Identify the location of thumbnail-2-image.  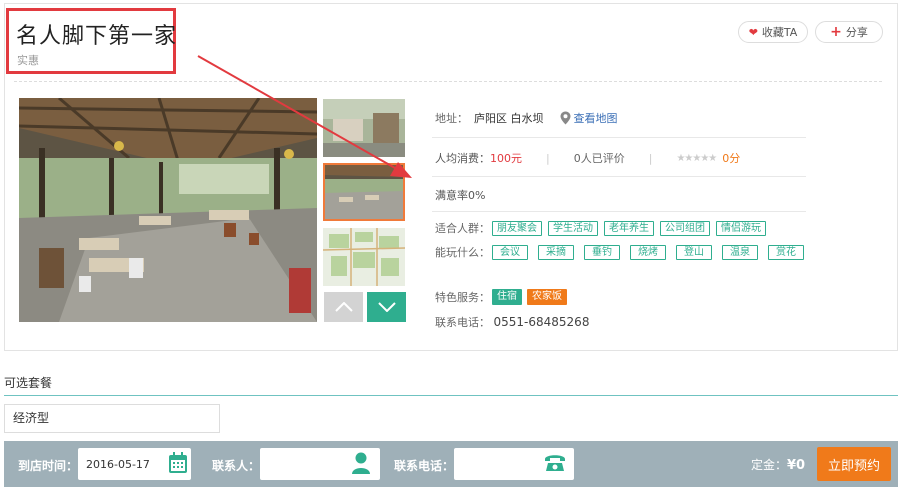
(364, 192).